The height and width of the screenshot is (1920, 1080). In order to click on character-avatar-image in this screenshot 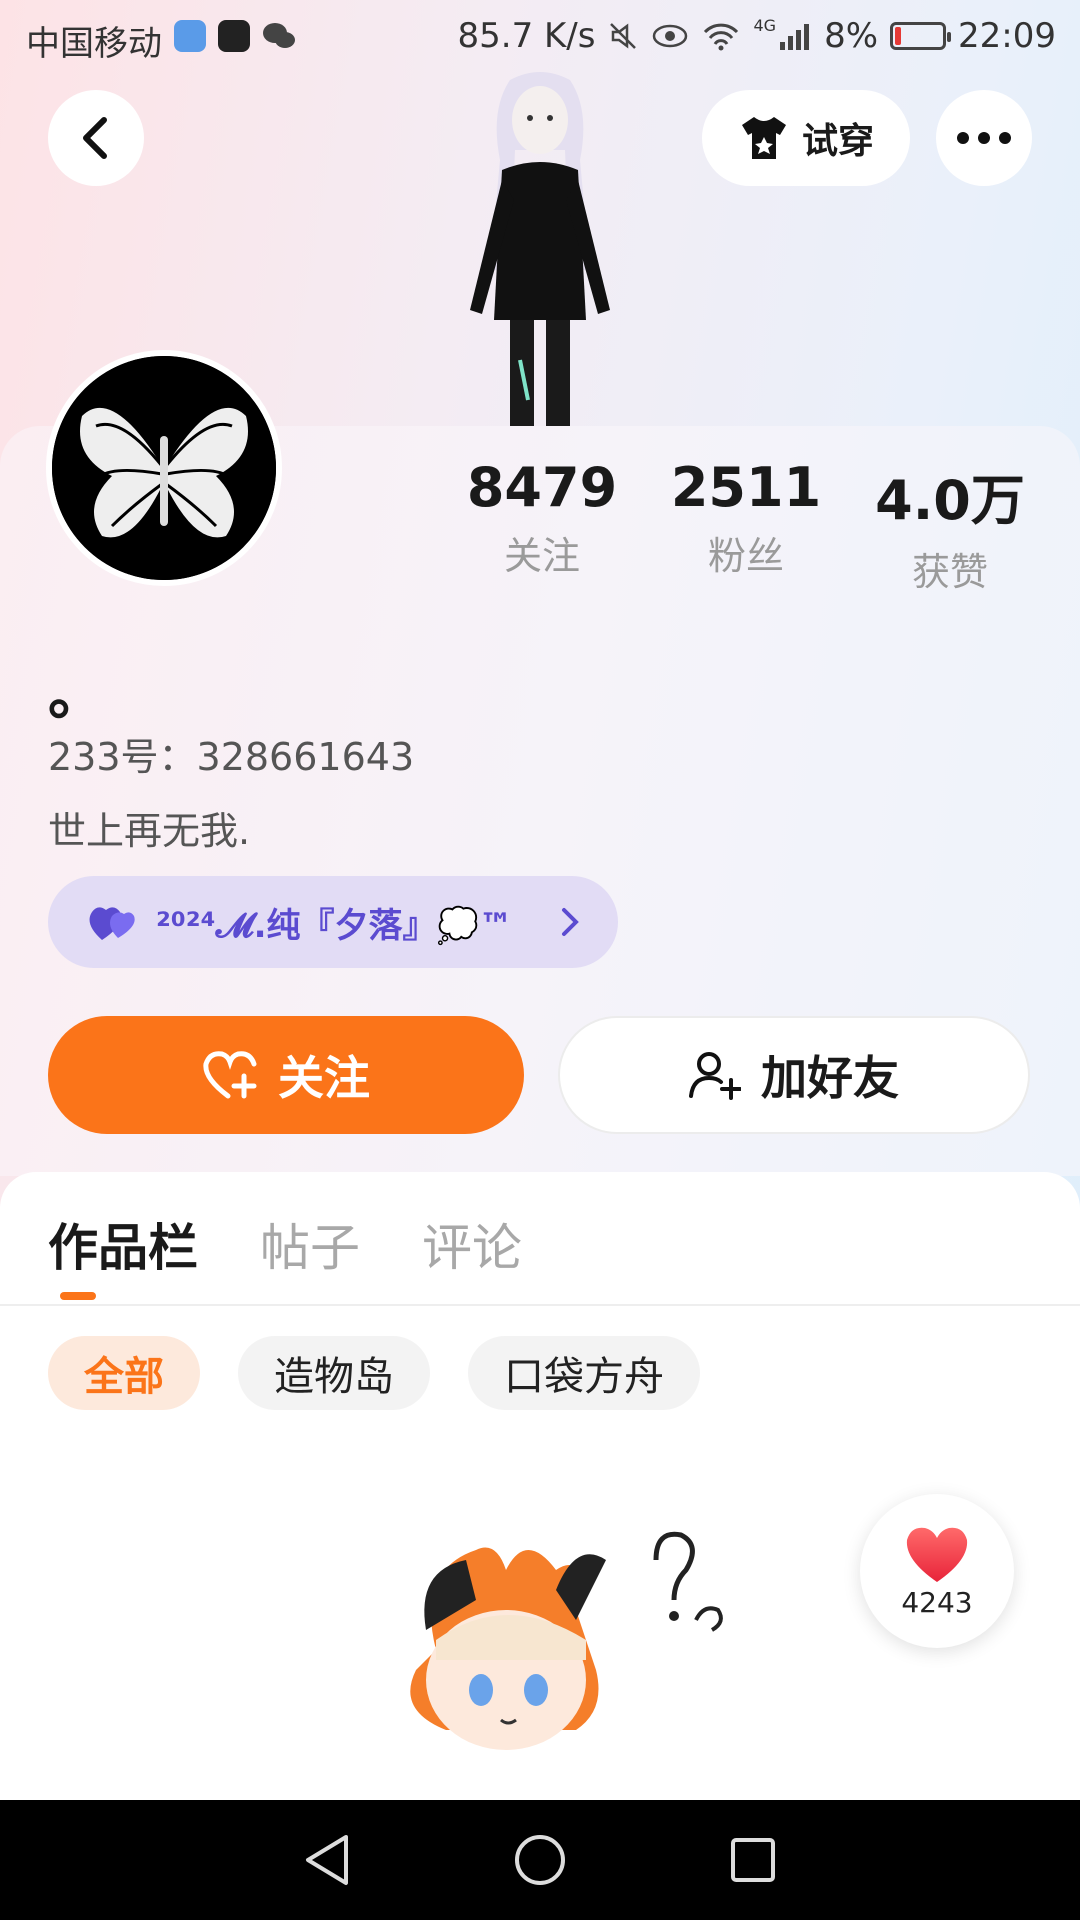, I will do `click(540, 249)`.